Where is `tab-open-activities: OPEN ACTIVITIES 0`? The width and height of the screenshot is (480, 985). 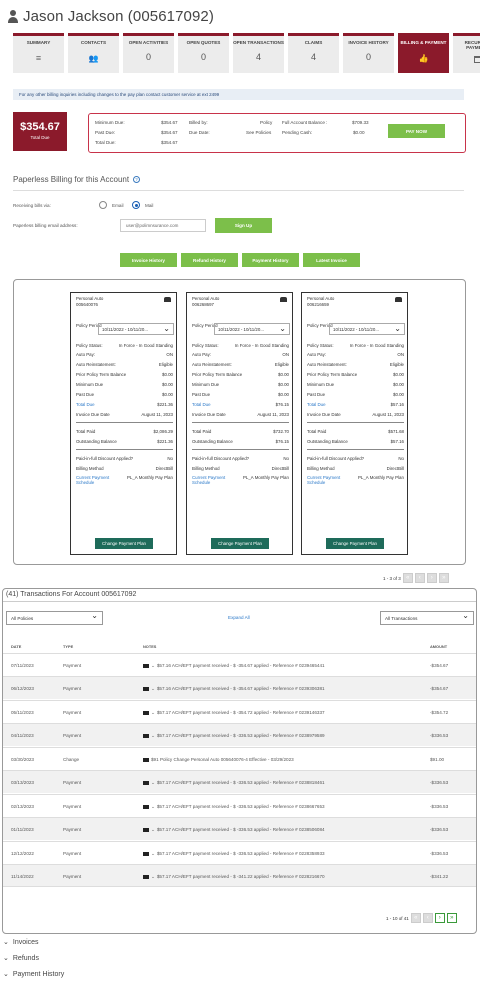 tab-open-activities: OPEN ACTIVITIES 0 is located at coordinates (148, 53).